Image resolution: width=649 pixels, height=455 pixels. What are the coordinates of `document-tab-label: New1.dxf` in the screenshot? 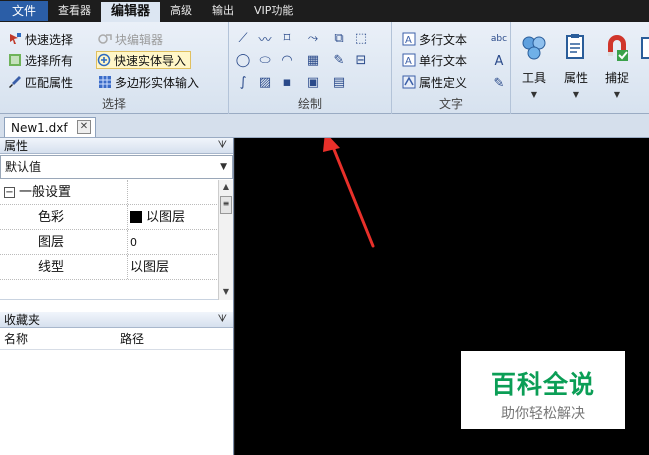 It's located at (39, 127).